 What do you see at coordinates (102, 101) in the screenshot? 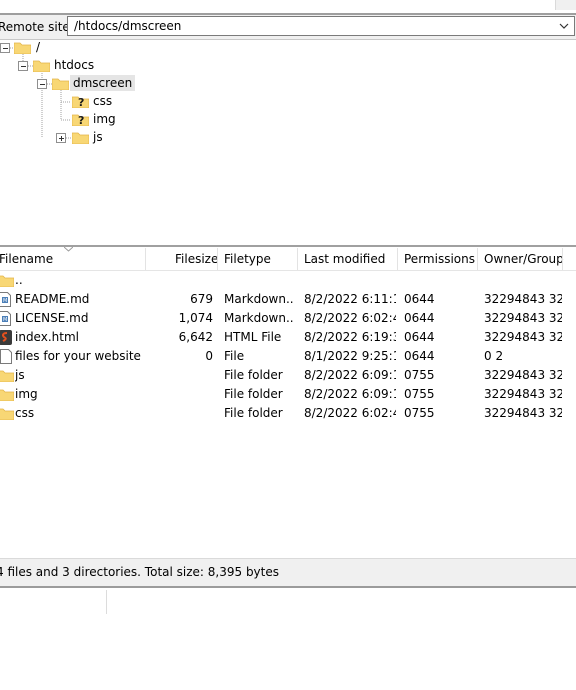
I see `tree-item-css: css` at bounding box center [102, 101].